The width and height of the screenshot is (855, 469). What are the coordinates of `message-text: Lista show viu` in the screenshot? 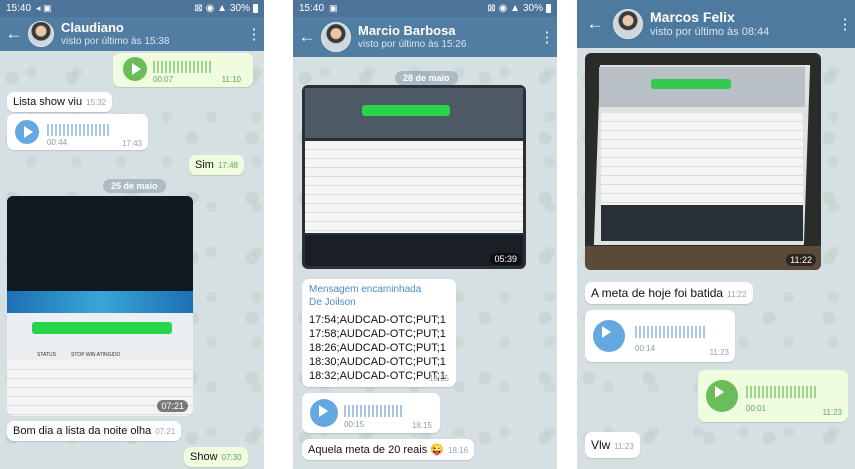 It's located at (48, 102).